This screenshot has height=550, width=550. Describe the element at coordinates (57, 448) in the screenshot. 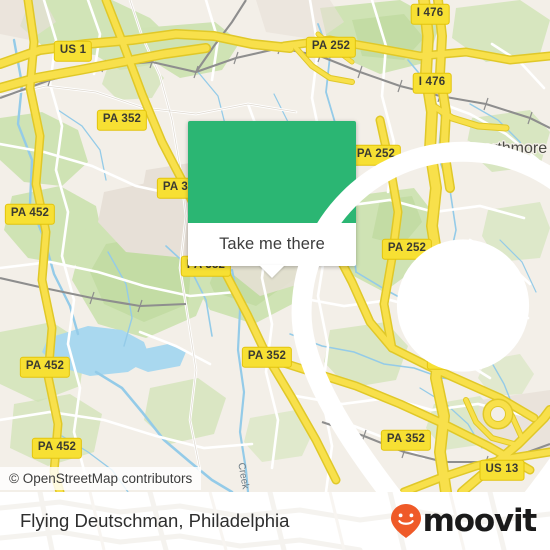

I see `road-shield-pa-452-s: PA 452` at that location.